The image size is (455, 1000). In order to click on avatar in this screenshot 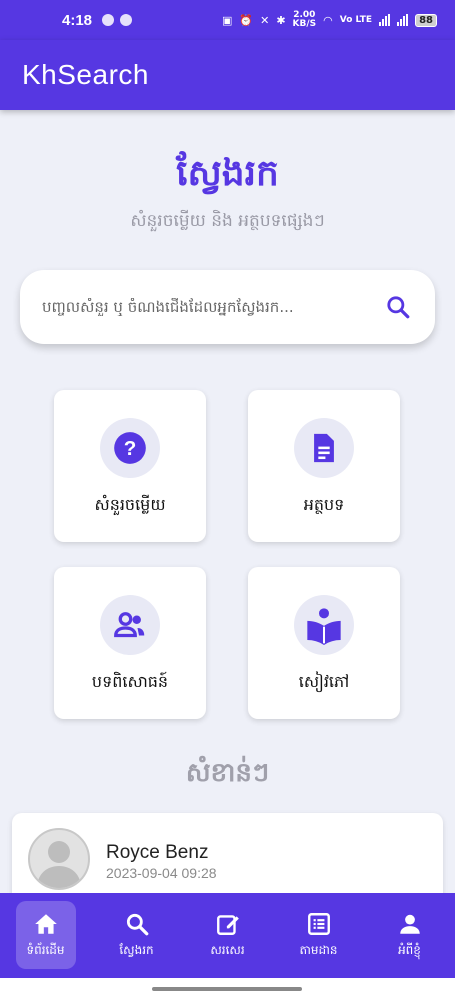, I will do `click(59, 859)`.